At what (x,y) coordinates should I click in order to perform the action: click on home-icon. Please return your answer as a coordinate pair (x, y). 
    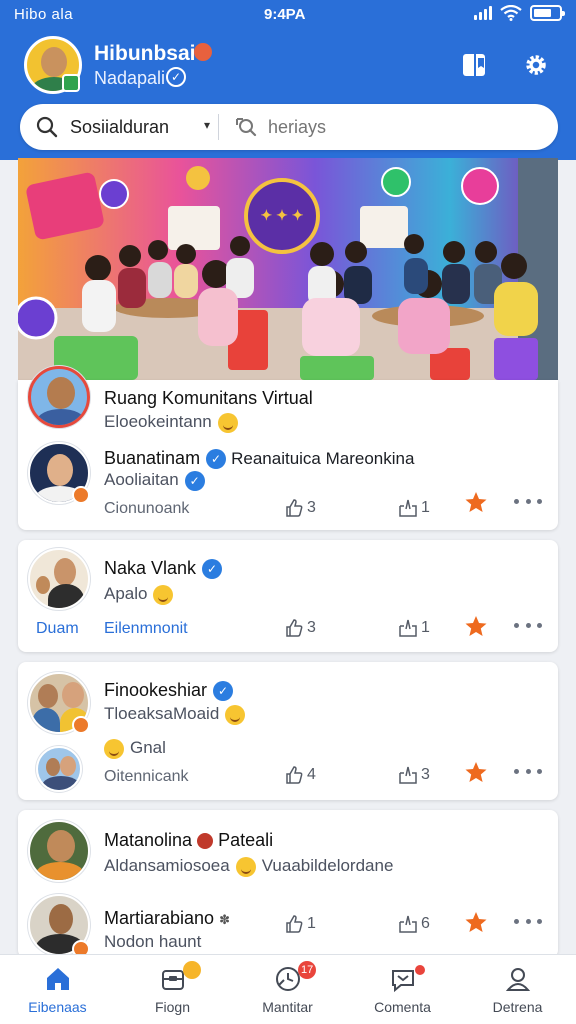
    Looking at the image, I should click on (58, 979).